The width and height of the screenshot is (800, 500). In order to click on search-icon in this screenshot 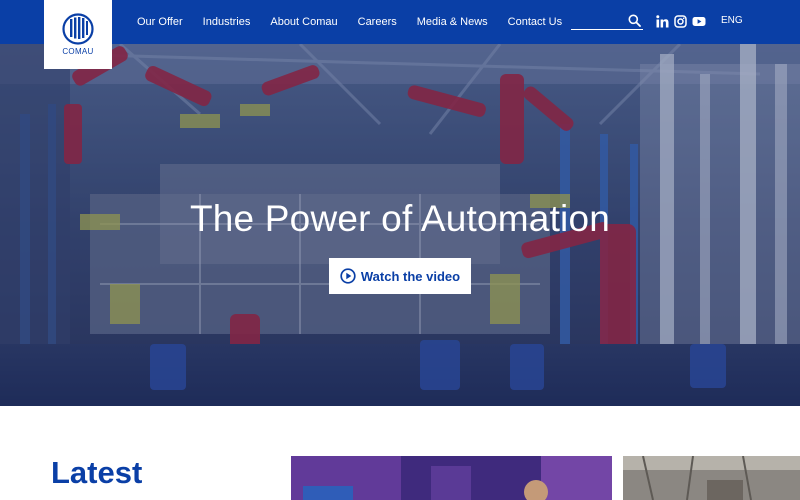, I will do `click(634, 20)`.